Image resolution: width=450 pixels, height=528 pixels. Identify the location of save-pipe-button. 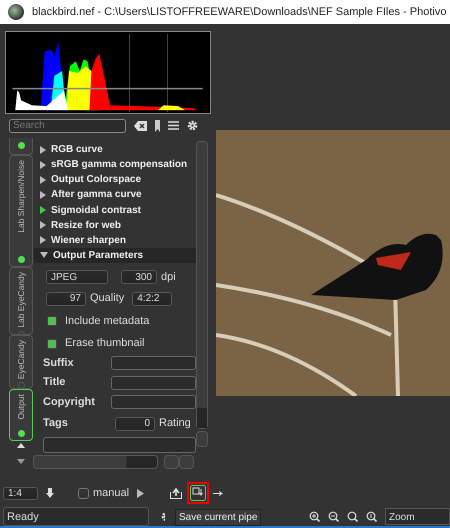
(198, 493).